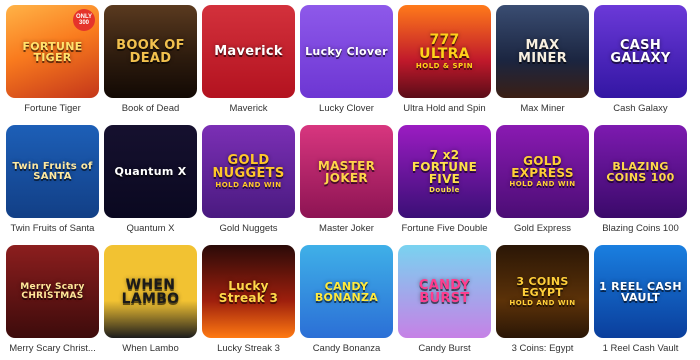 The width and height of the screenshot is (700, 360). I want to click on game-title: Fortune Five Double, so click(444, 229).